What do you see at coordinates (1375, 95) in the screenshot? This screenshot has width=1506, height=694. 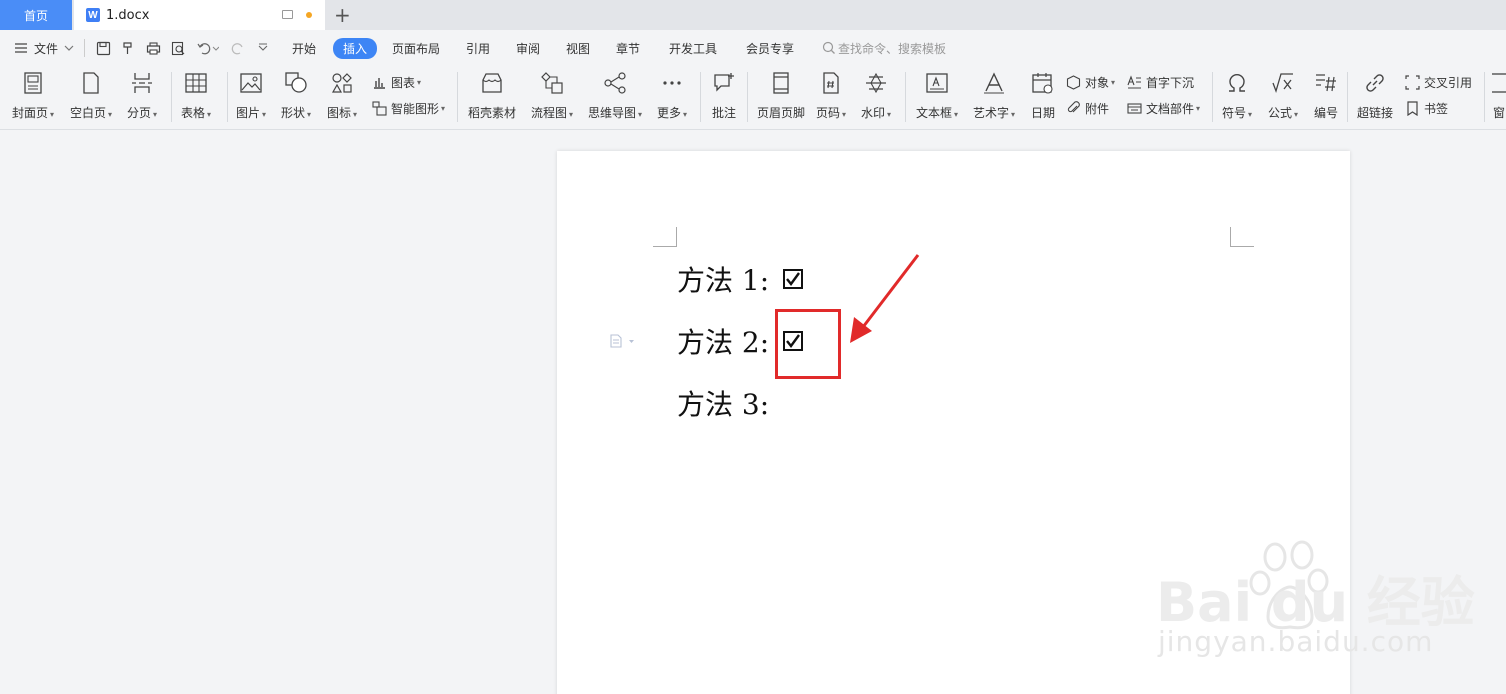 I see `hyperlink-button: 超链接` at bounding box center [1375, 95].